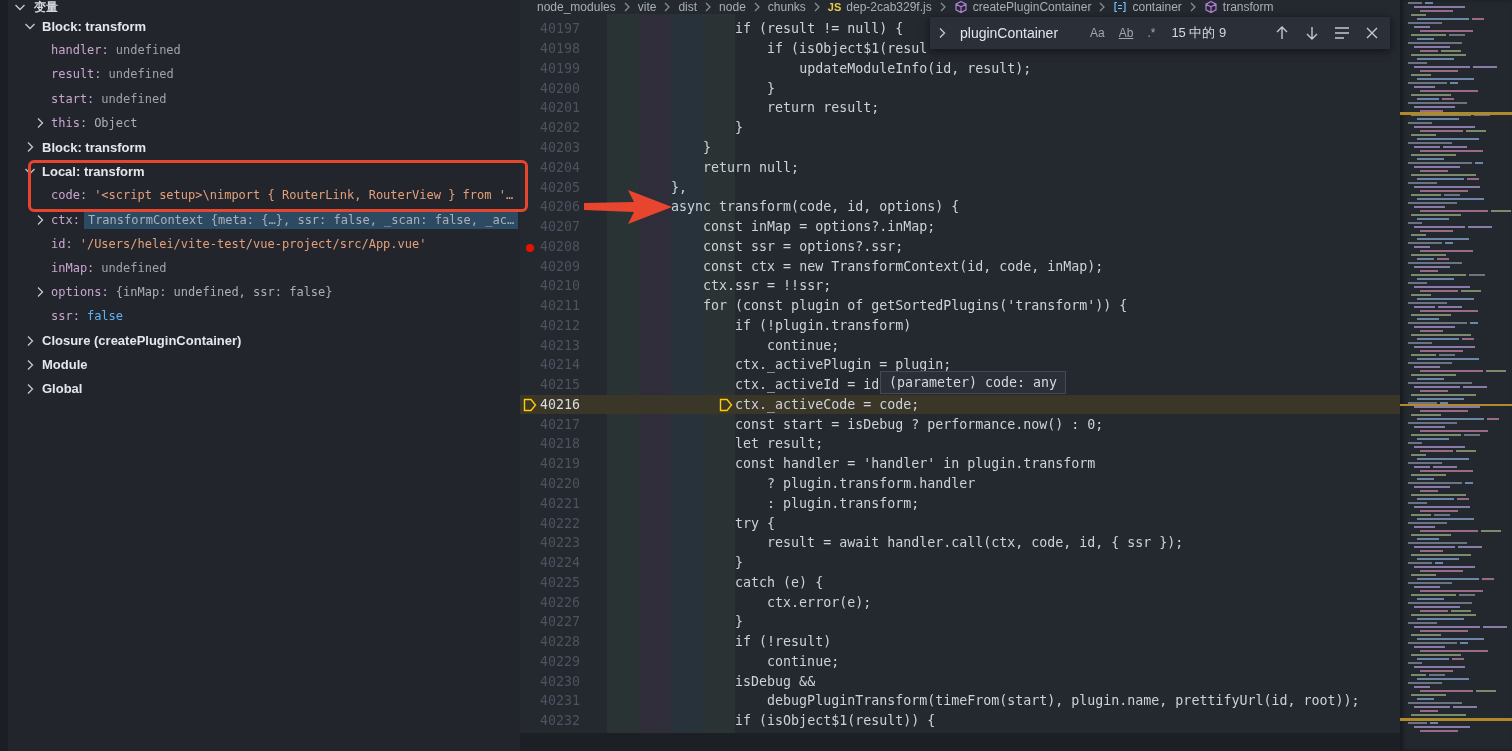  Describe the element at coordinates (732, 7) in the screenshot. I see `breadcrumb-item: node` at that location.